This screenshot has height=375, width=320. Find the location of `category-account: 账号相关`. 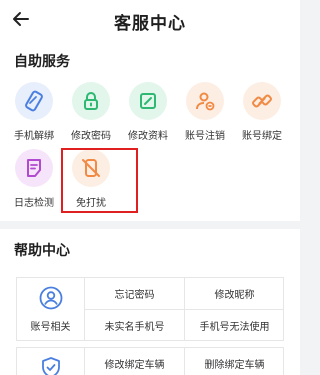

category-account: 账号相关 is located at coordinates (51, 309).